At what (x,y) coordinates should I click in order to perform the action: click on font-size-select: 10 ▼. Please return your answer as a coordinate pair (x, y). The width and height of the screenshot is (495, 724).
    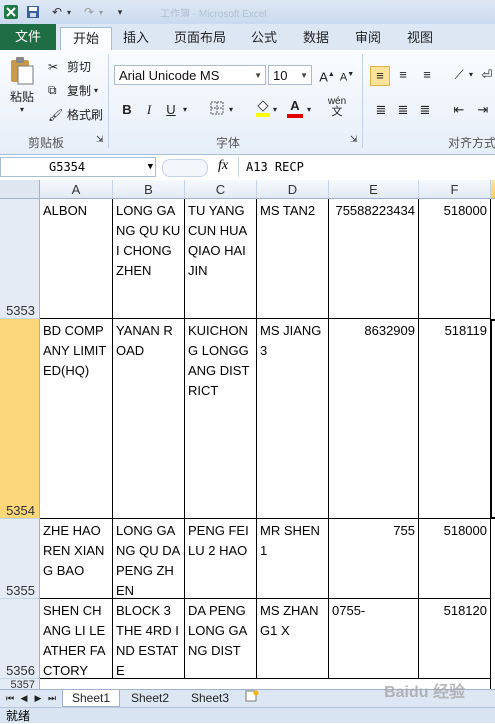
    Looking at the image, I should click on (290, 75).